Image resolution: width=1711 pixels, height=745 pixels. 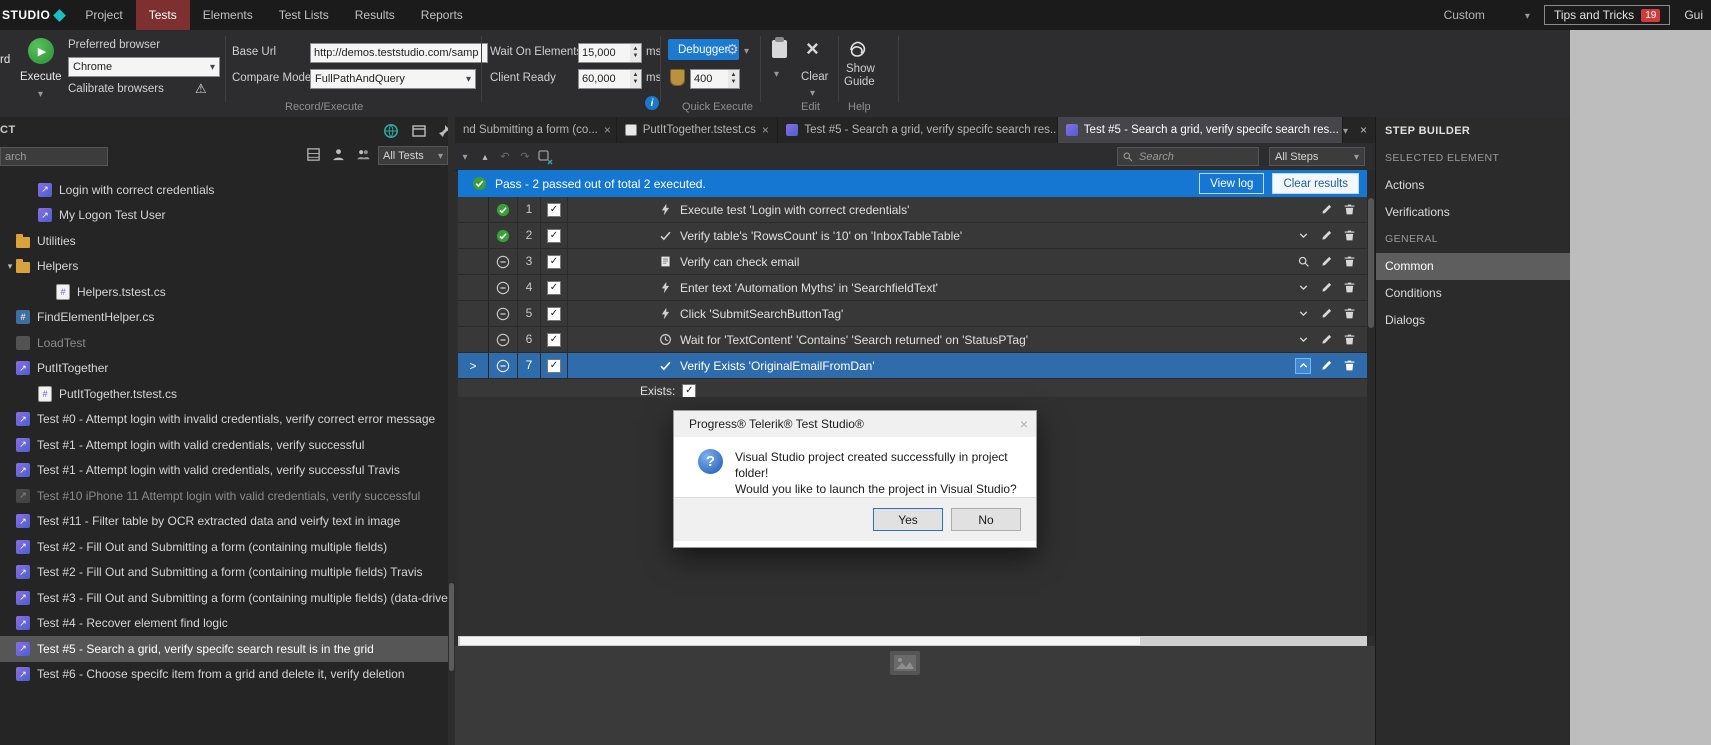 What do you see at coordinates (1315, 183) in the screenshot?
I see `clear-results-button: Clear results` at bounding box center [1315, 183].